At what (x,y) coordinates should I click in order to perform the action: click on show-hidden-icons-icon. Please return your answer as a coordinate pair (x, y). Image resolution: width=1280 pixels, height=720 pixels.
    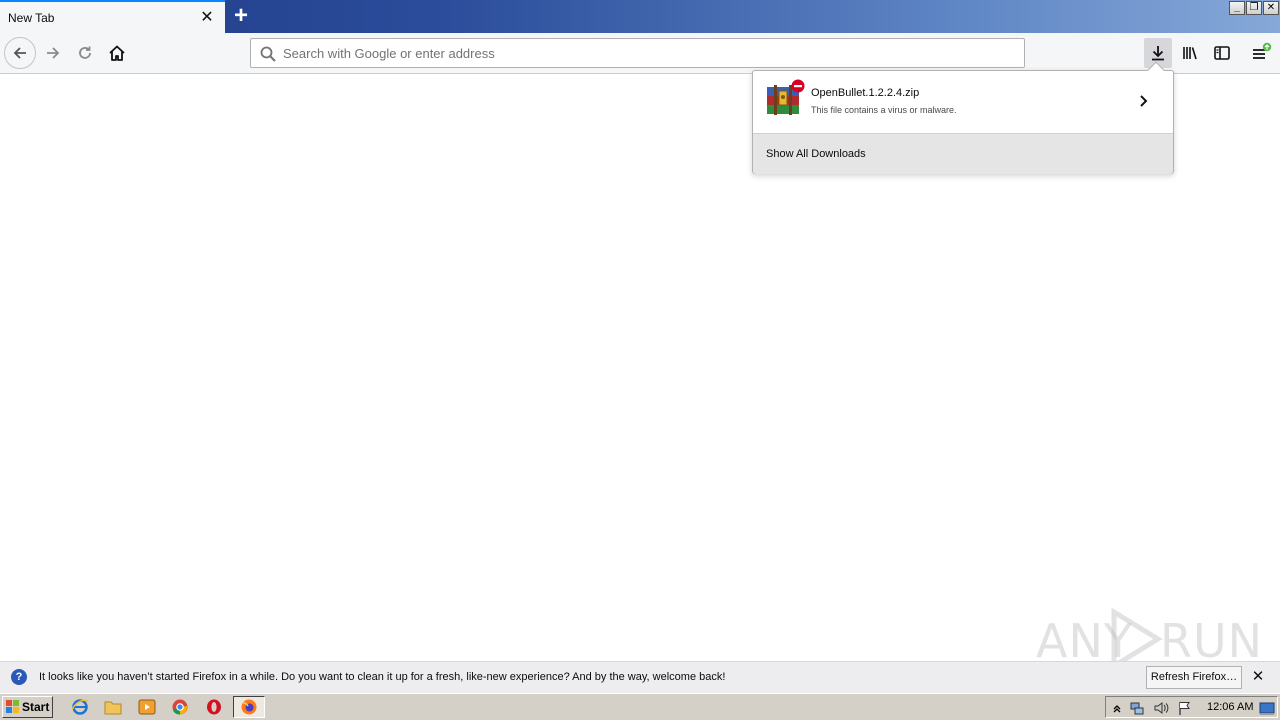
    Looking at the image, I should click on (1117, 708).